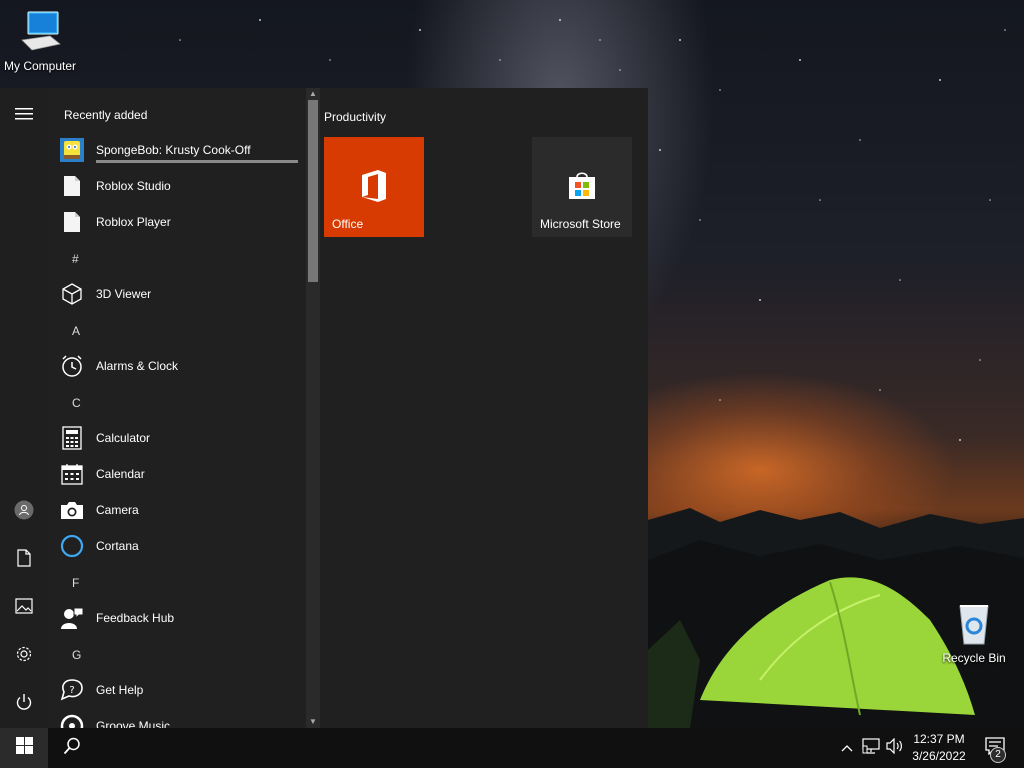  Describe the element at coordinates (72, 510) in the screenshot. I see `camera-icon` at that location.